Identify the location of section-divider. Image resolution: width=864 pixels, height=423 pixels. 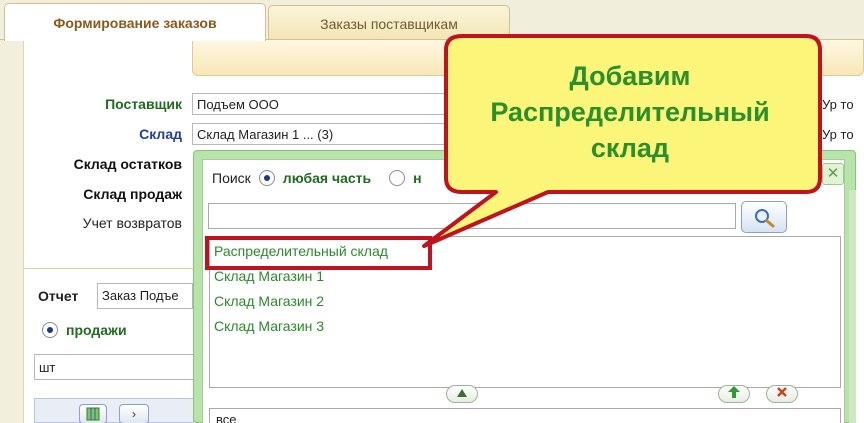
(109, 268).